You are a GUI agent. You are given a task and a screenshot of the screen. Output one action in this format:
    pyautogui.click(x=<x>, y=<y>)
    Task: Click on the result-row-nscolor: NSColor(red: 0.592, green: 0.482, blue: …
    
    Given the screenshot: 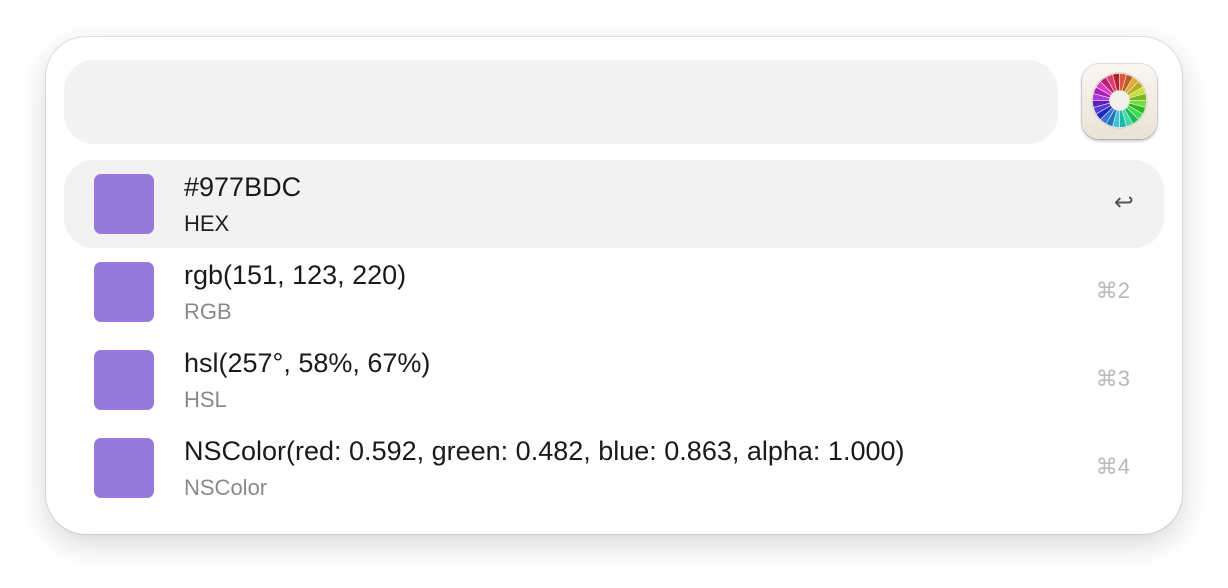 What is the action you would take?
    pyautogui.click(x=614, y=468)
    